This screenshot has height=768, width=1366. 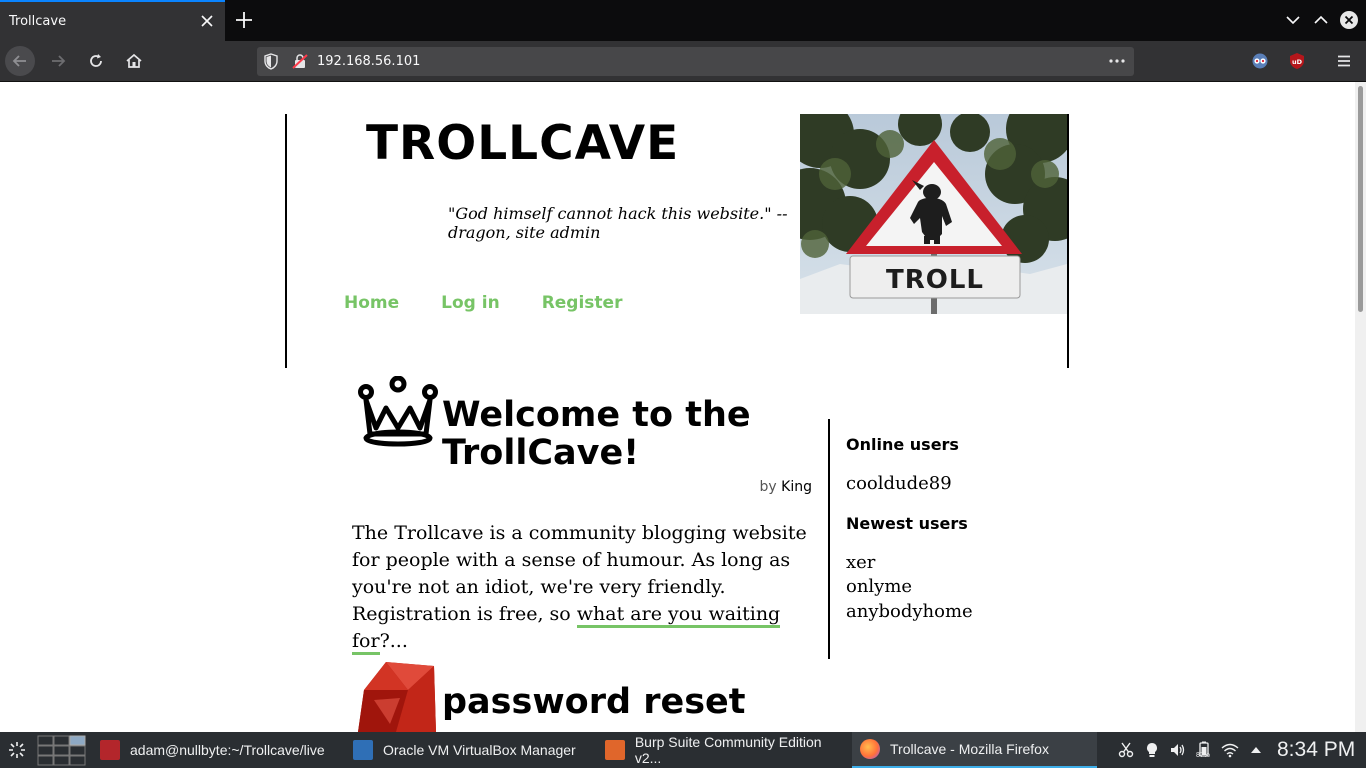 What do you see at coordinates (470, 303) in the screenshot?
I see `nav-login-link: Log in` at bounding box center [470, 303].